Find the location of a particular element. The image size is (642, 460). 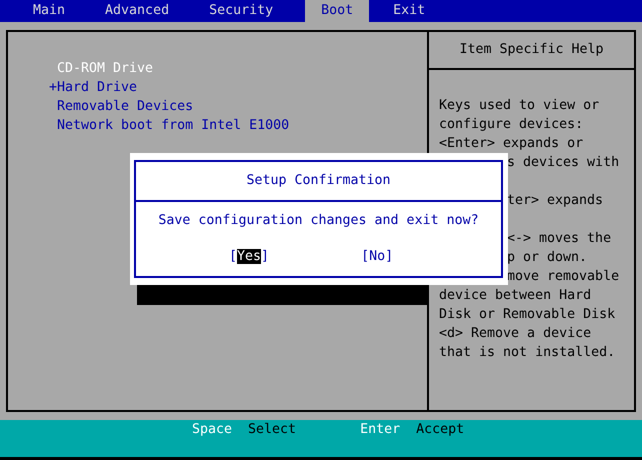

help-text: device between Hard is located at coordinates (515, 296).